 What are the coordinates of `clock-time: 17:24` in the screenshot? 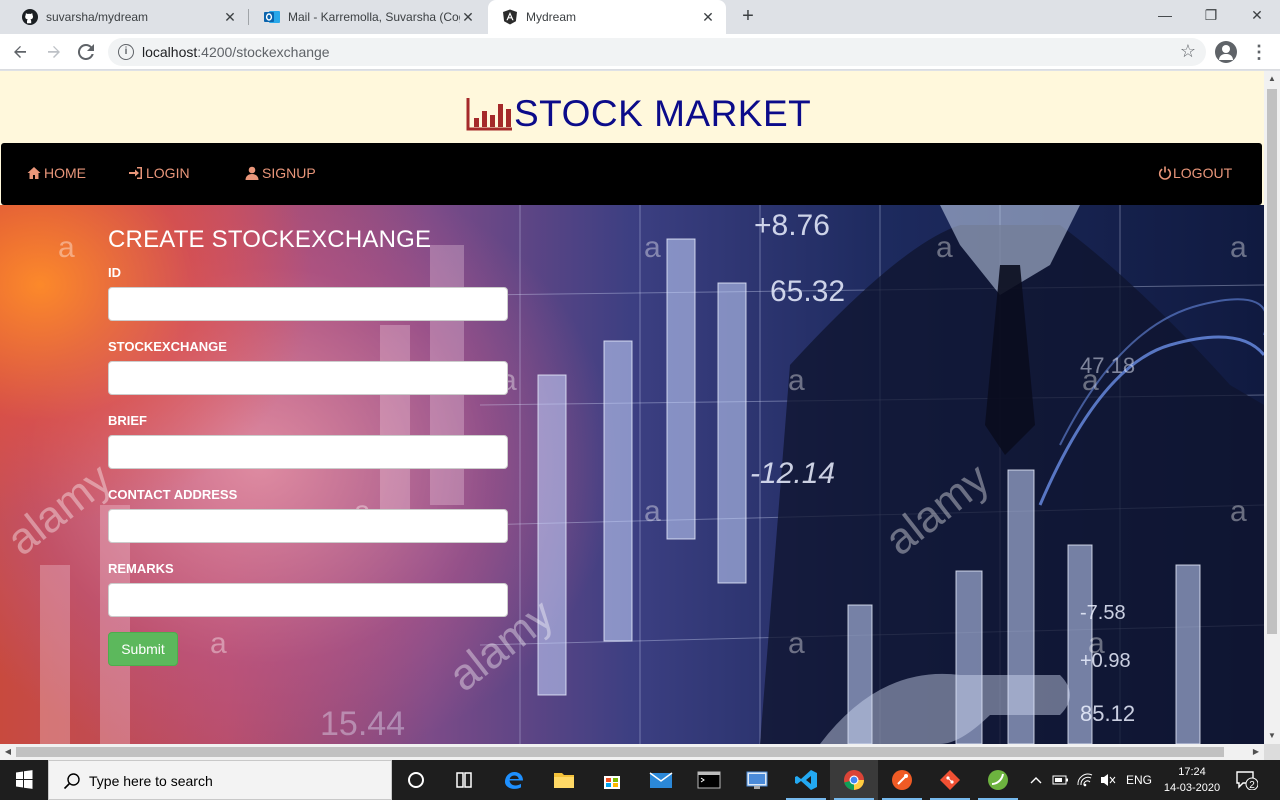 It's located at (1192, 772).